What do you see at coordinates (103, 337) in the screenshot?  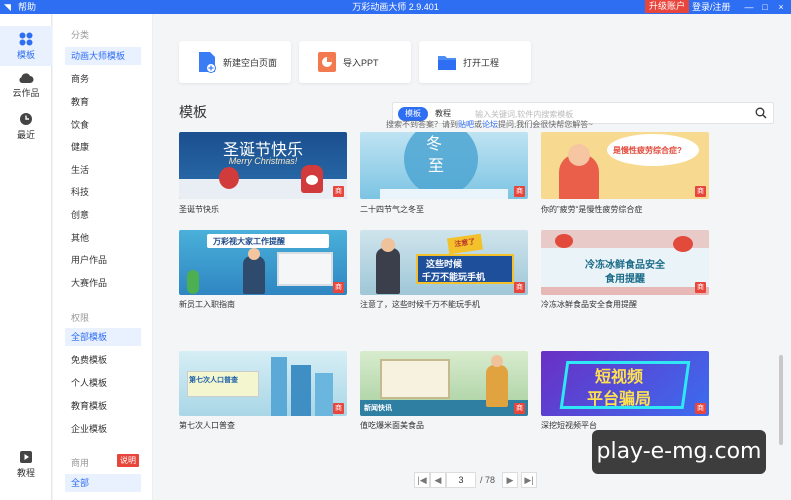 I see `permission-all-templates: 全部模板` at bounding box center [103, 337].